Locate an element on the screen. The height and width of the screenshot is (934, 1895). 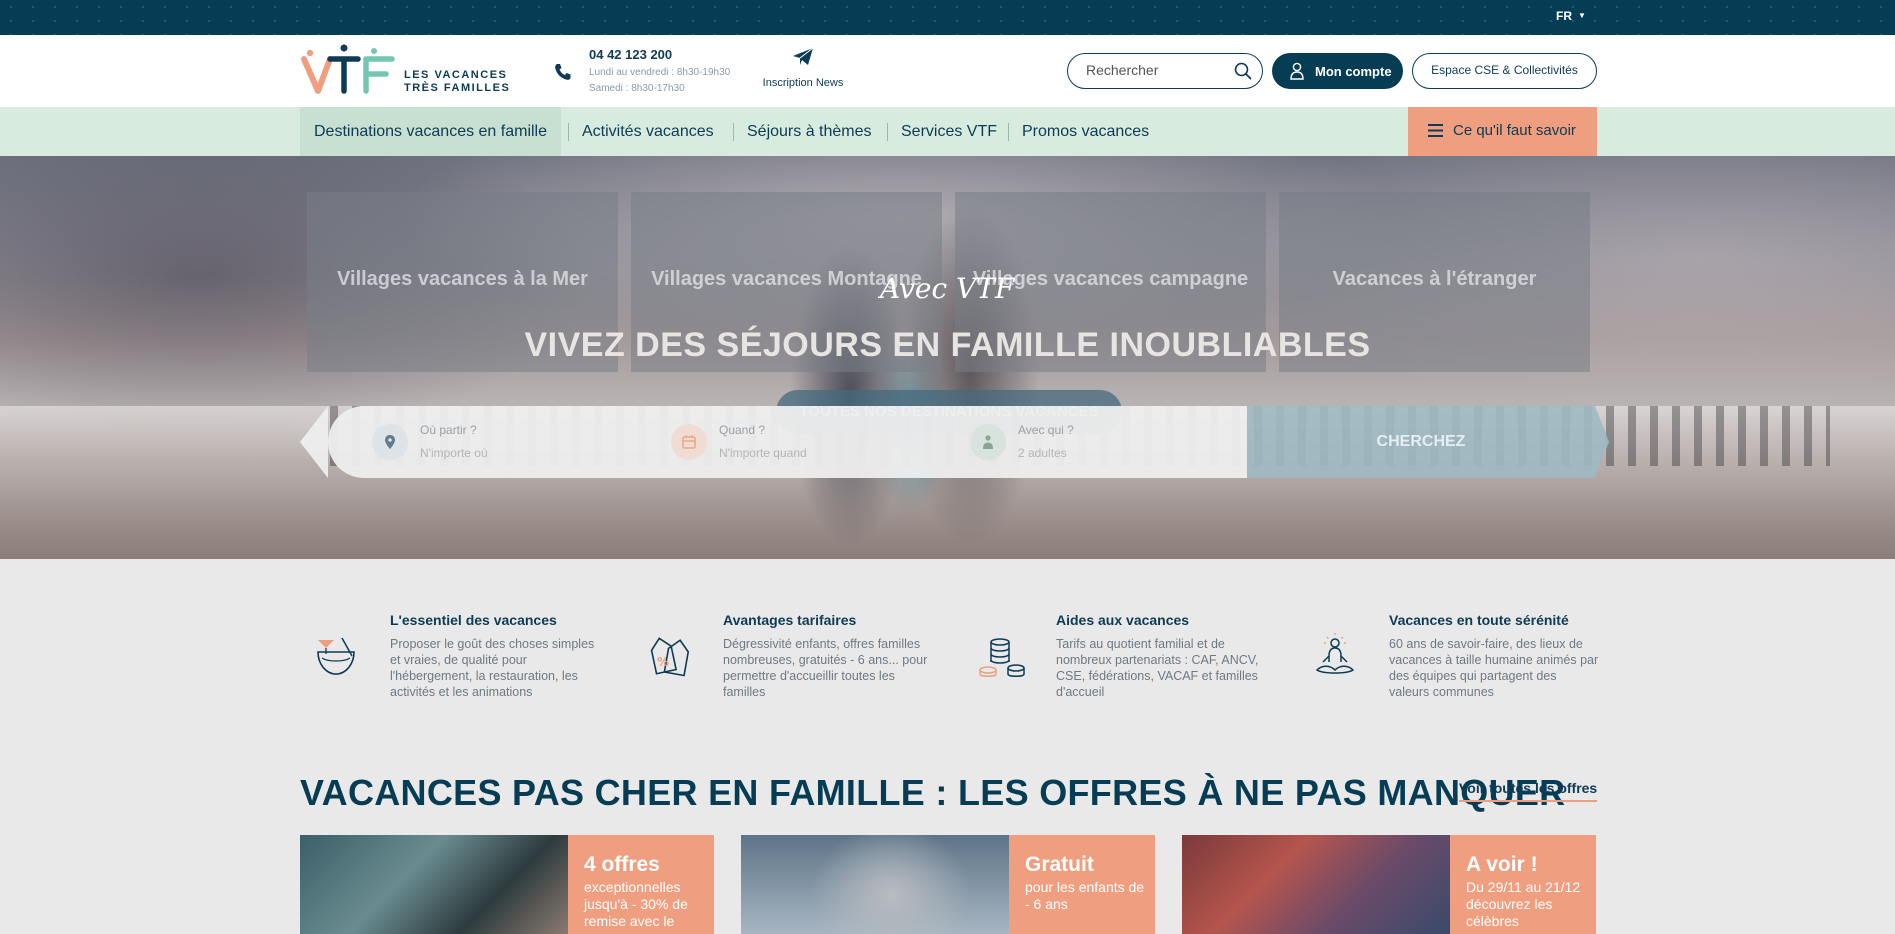
when-value: N'importe quand is located at coordinates (763, 453).